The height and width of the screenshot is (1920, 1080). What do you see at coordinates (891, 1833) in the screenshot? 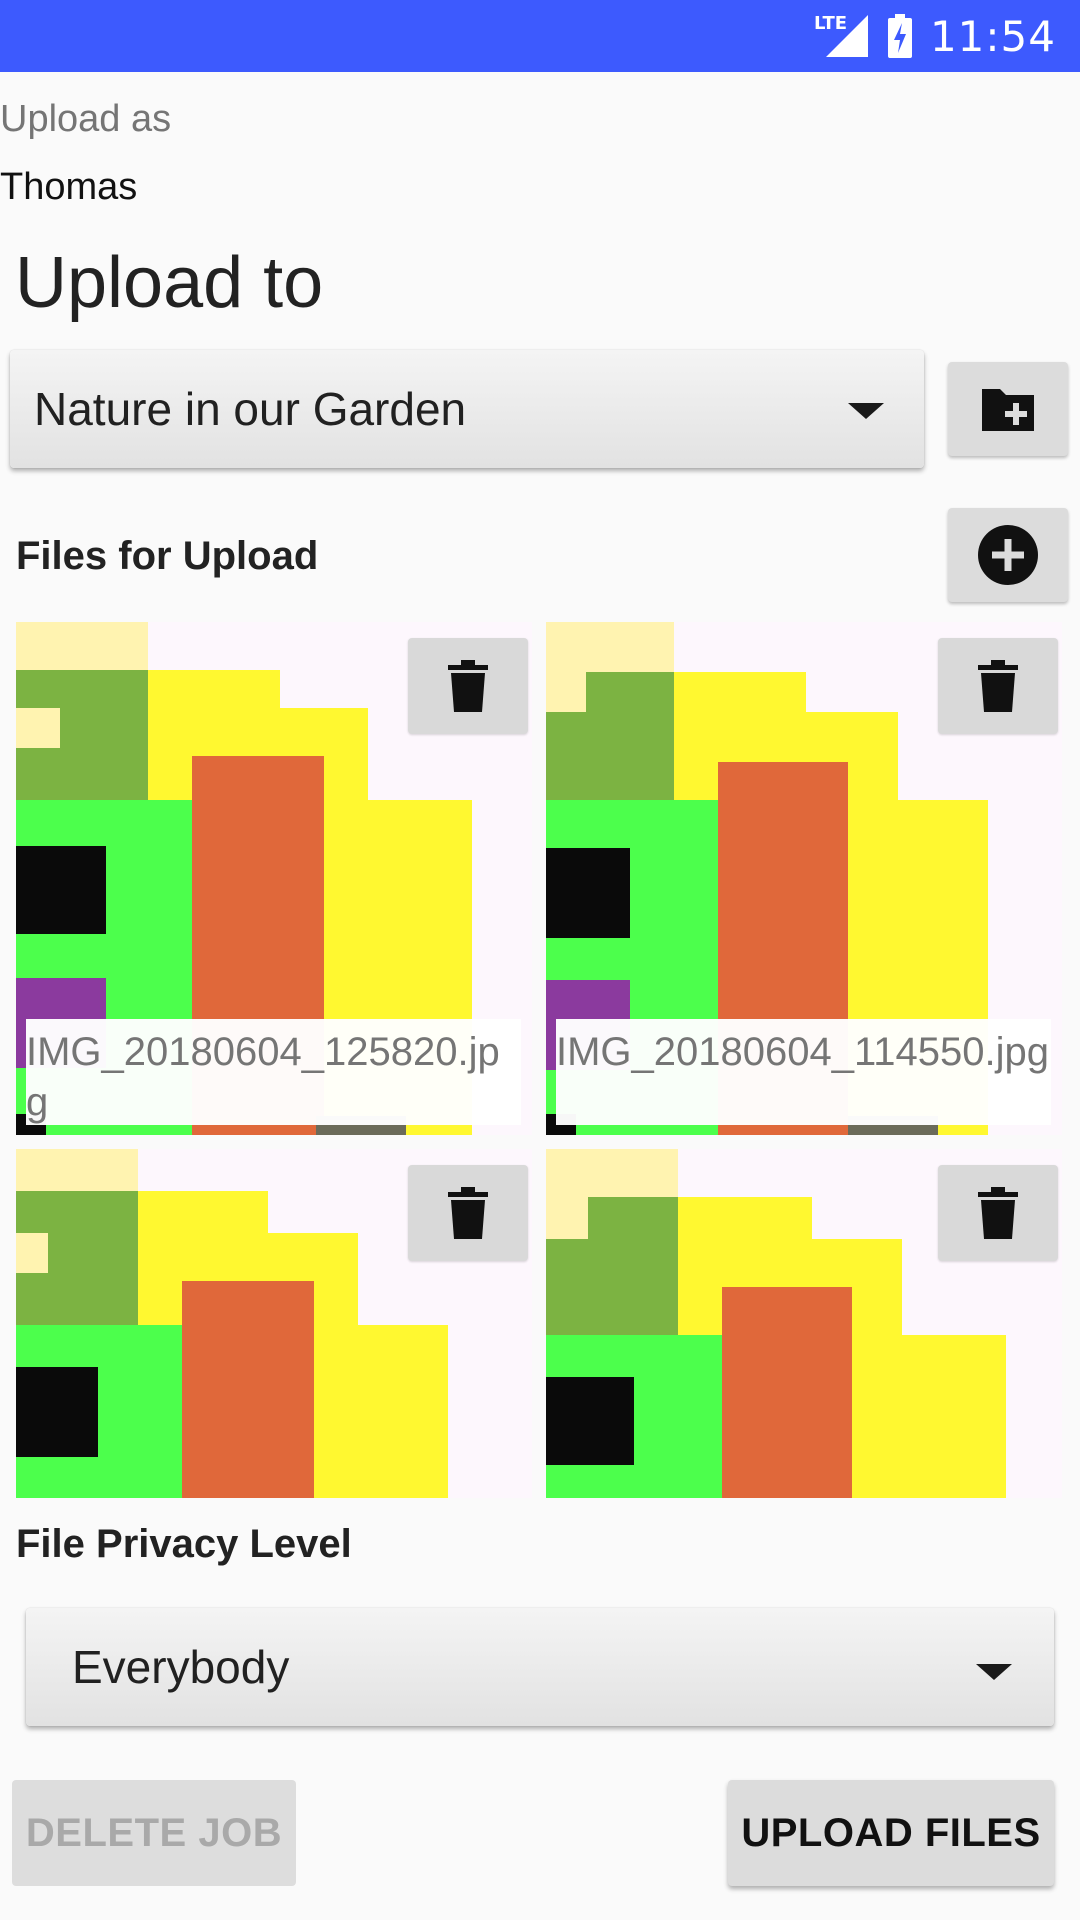
I see `upload-files-button: UPLOAD FILES` at bounding box center [891, 1833].